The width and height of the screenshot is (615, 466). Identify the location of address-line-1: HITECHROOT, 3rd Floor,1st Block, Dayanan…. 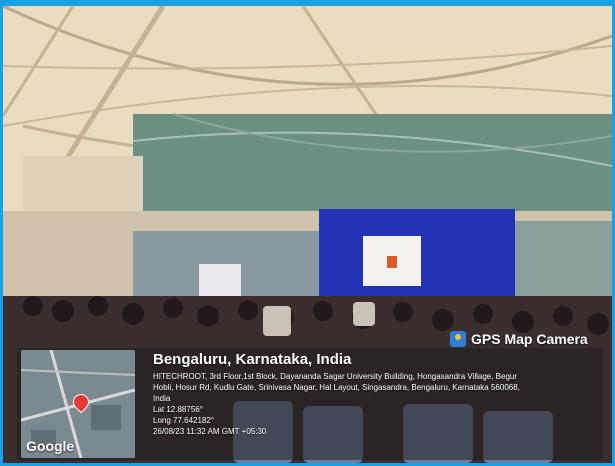
(335, 376).